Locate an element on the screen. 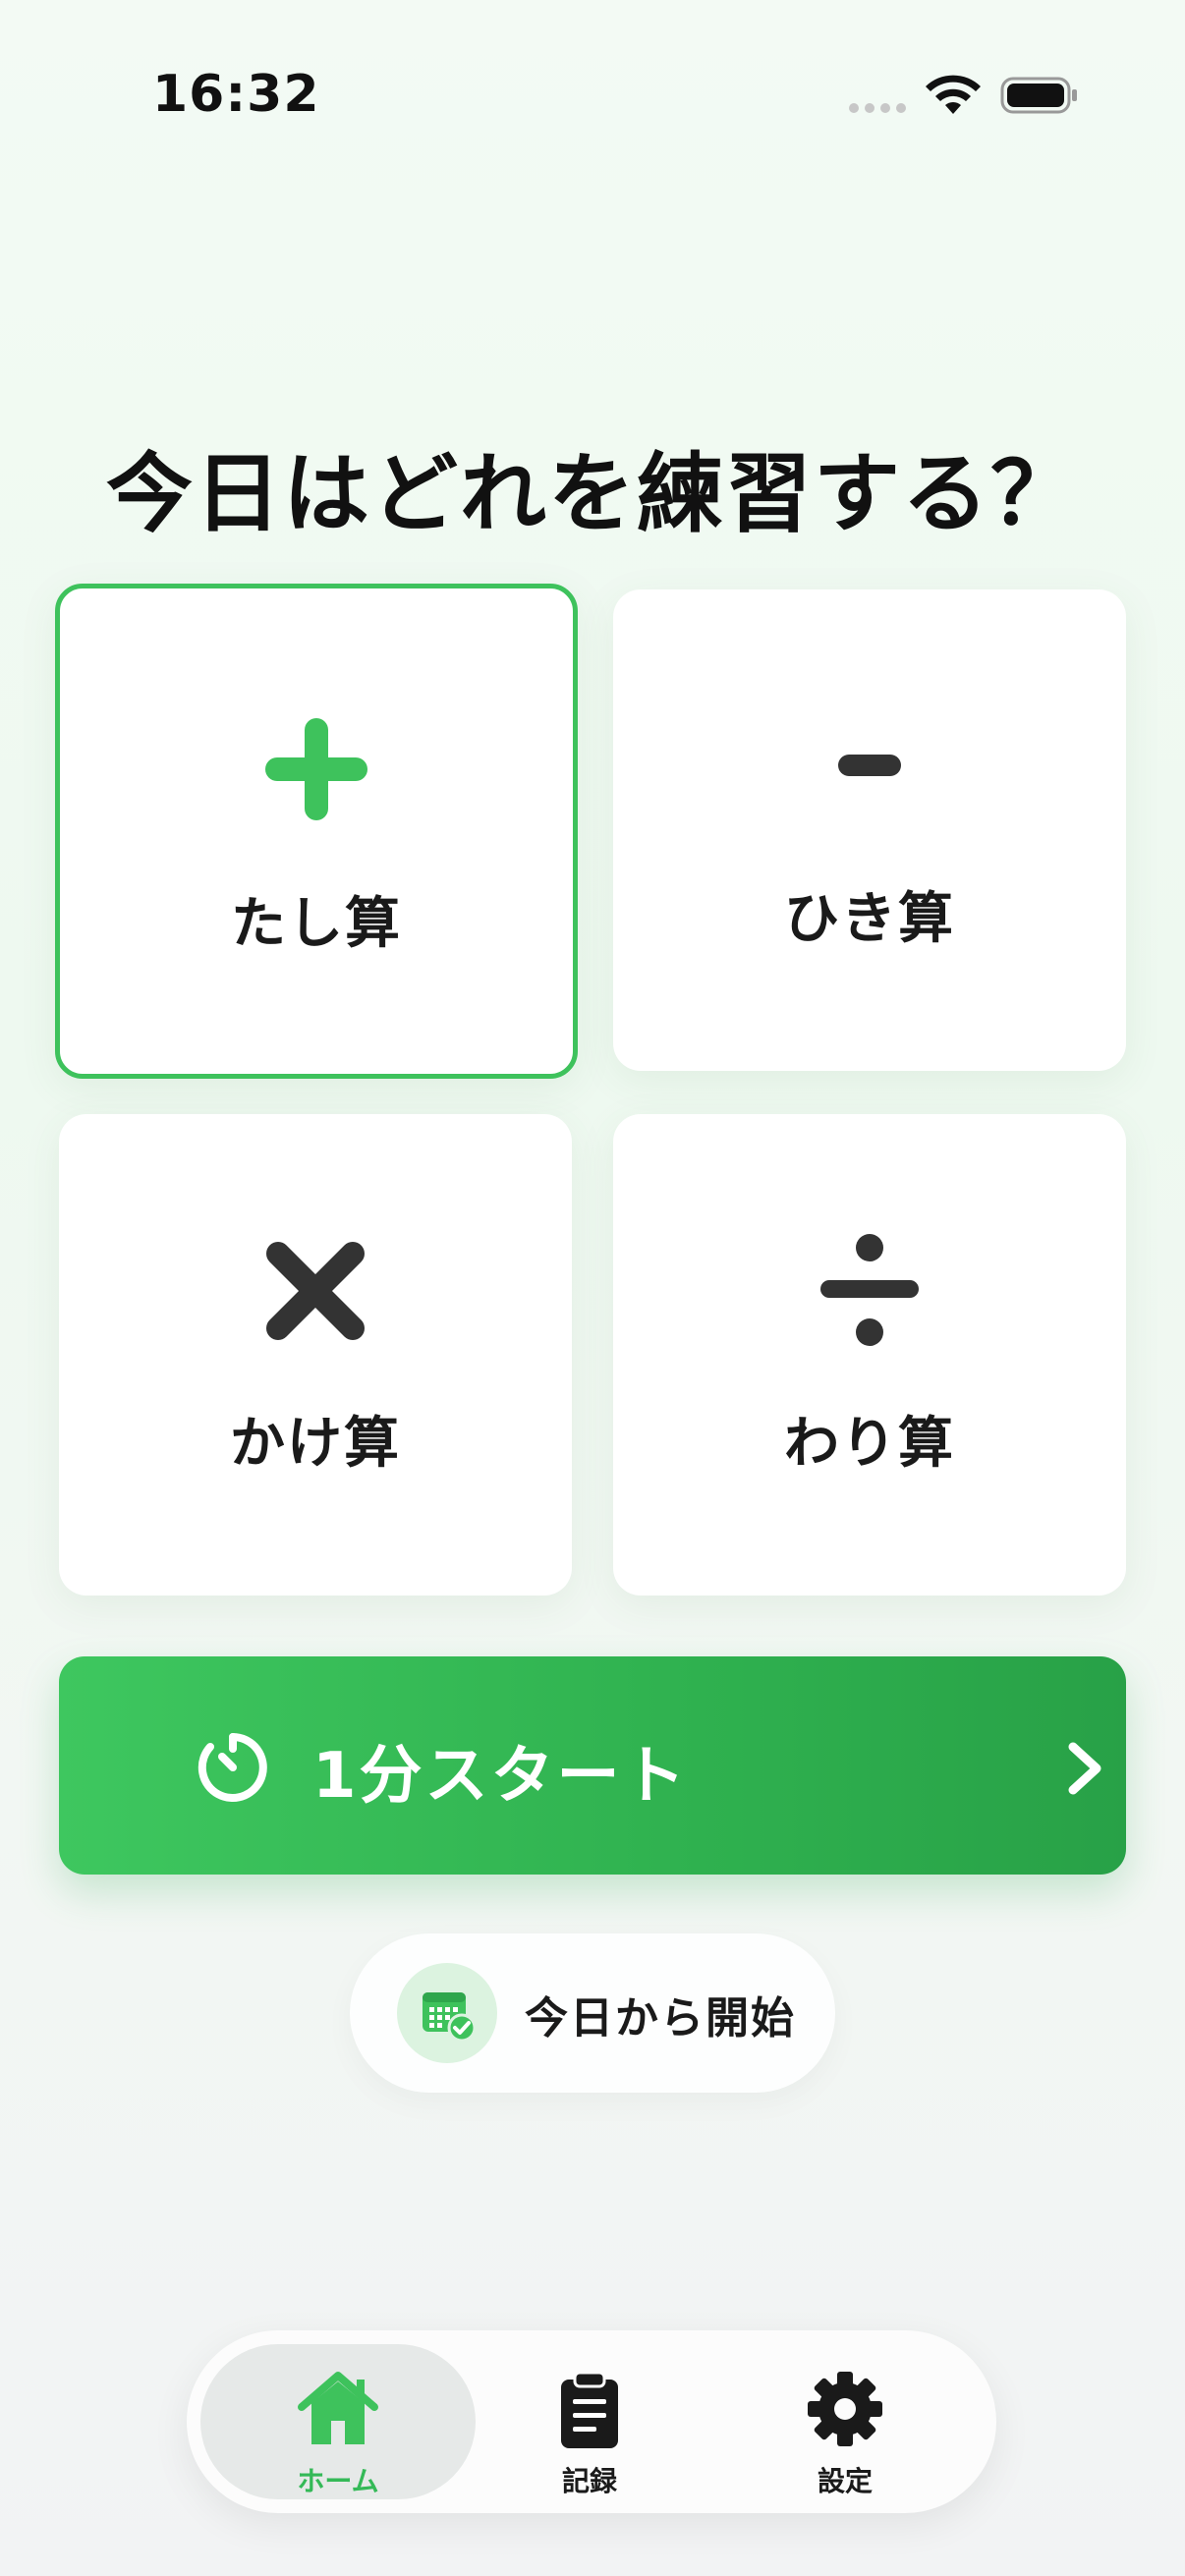 The image size is (1185, 2576). tab-label: 設定 is located at coordinates (845, 2481).